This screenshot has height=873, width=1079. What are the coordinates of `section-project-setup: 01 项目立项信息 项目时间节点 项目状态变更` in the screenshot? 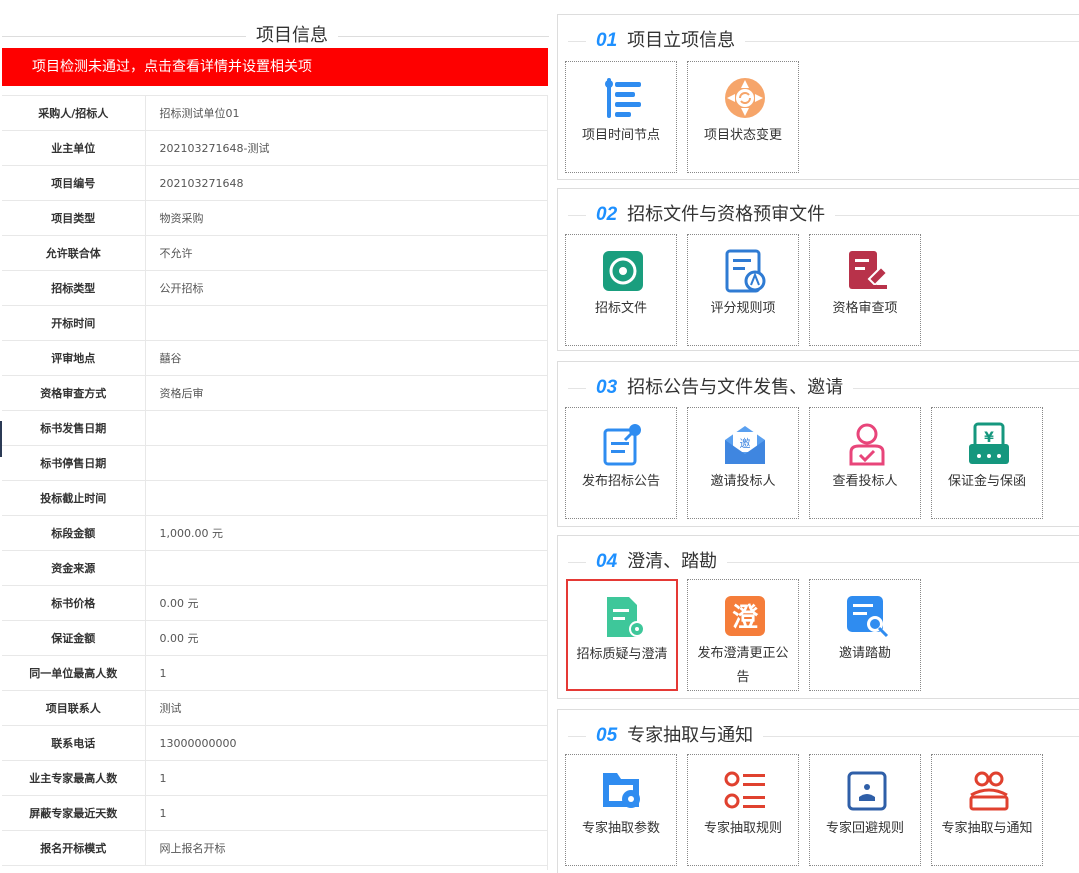 It's located at (818, 97).